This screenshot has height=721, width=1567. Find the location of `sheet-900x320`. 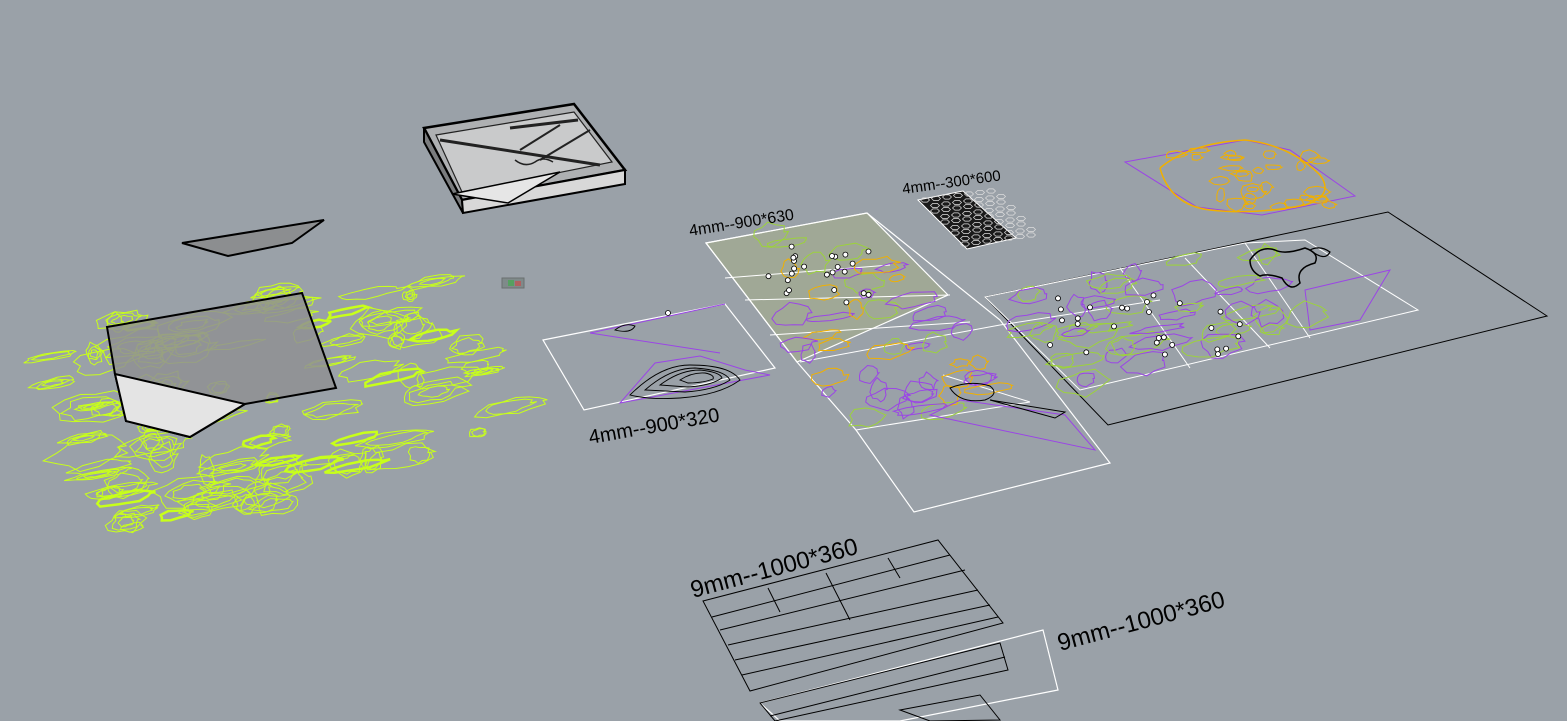

sheet-900x320 is located at coordinates (659, 357).